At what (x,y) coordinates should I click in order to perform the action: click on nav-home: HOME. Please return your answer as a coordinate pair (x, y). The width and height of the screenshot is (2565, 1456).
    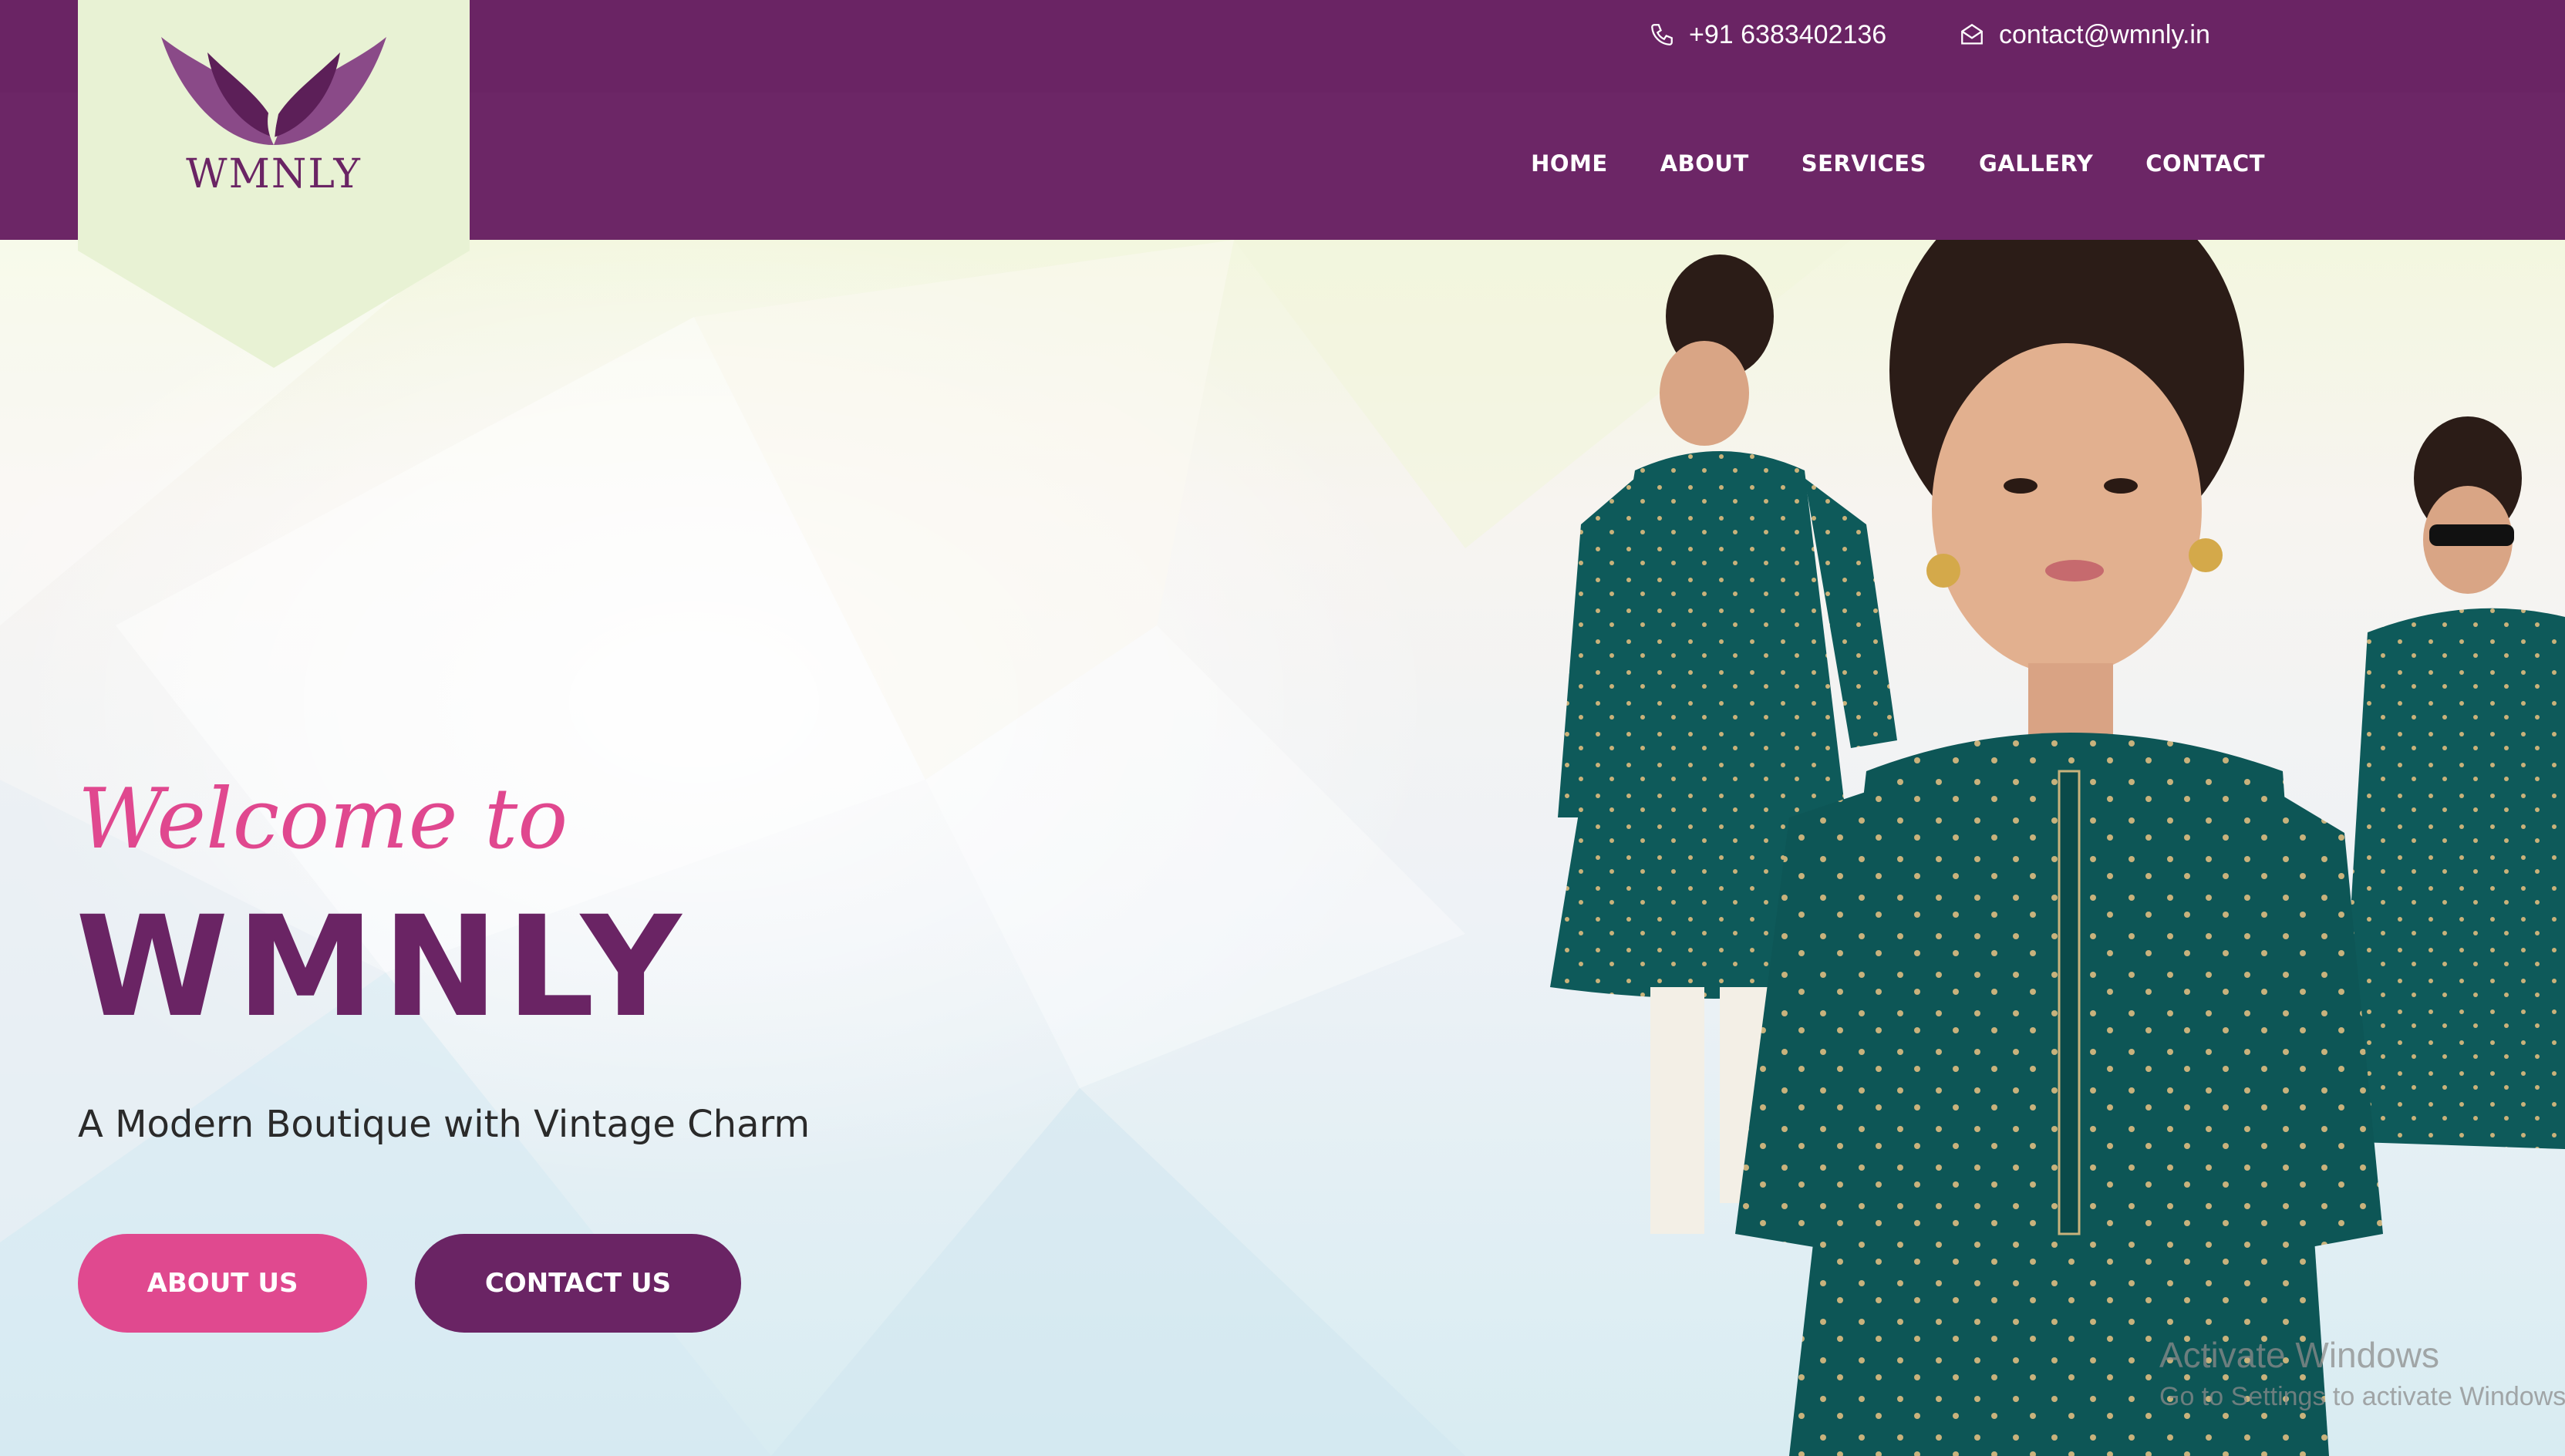
    Looking at the image, I should click on (1570, 164).